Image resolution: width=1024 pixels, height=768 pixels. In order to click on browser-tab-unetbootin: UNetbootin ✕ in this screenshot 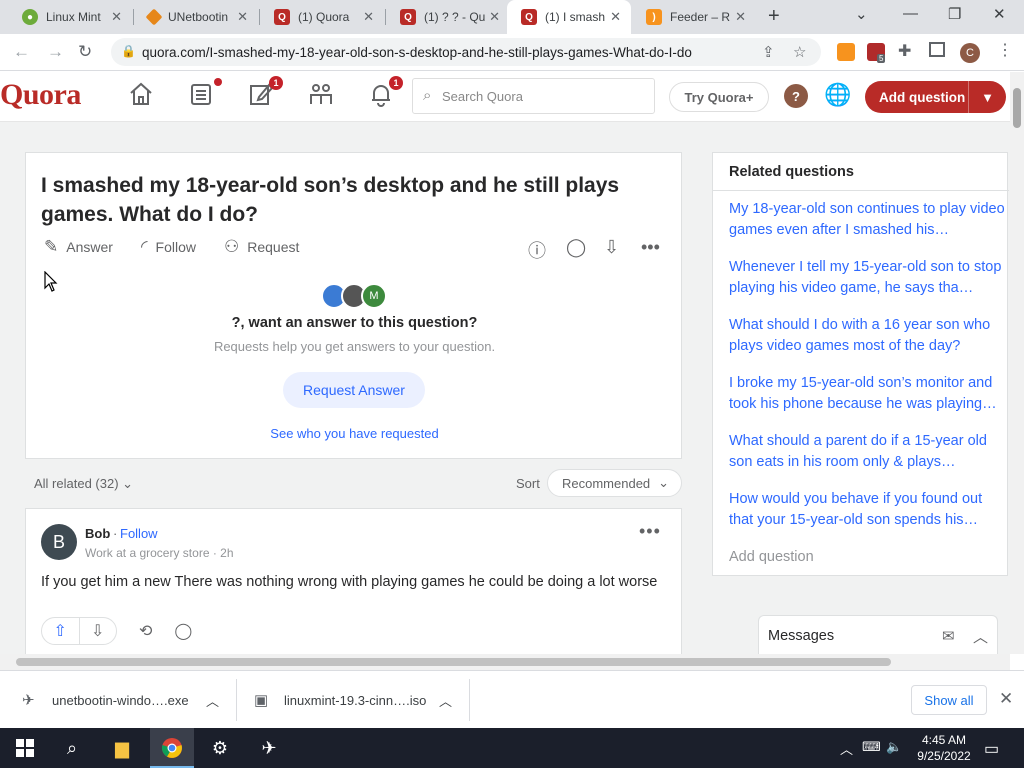, I will do `click(196, 17)`.